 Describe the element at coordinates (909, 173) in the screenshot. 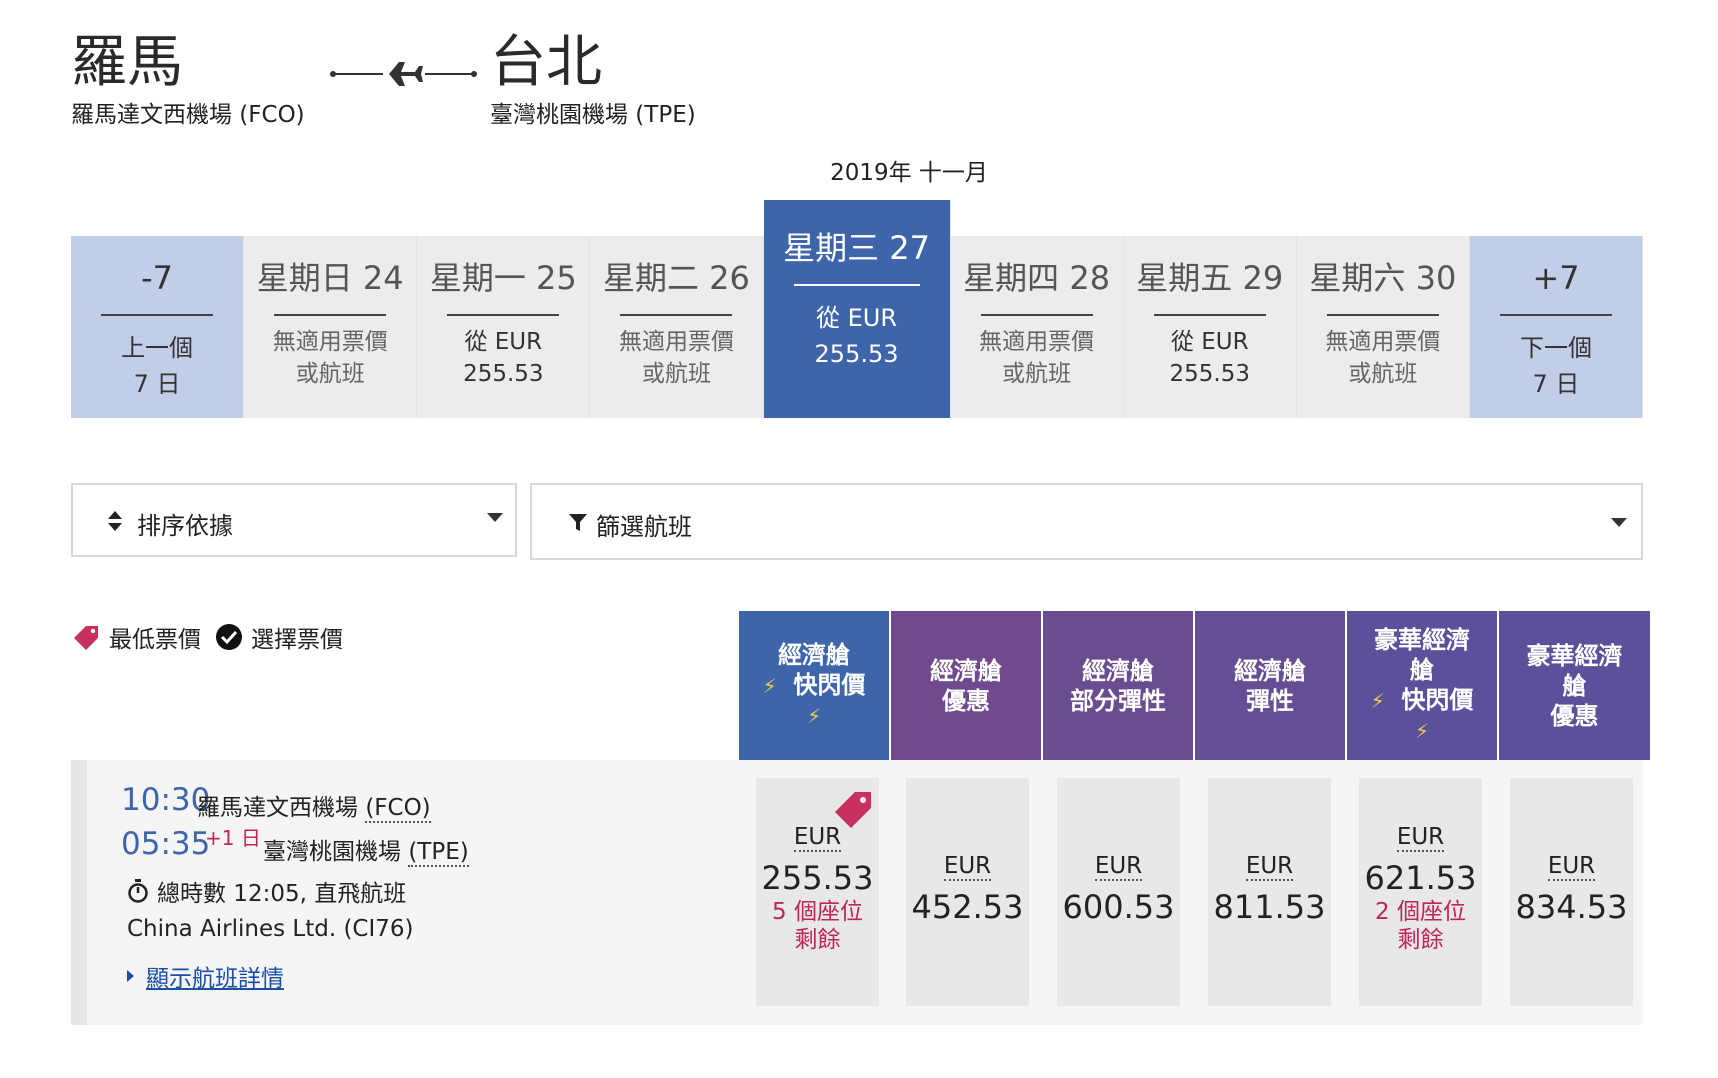

I see `month-label: 2019年 十一月` at that location.